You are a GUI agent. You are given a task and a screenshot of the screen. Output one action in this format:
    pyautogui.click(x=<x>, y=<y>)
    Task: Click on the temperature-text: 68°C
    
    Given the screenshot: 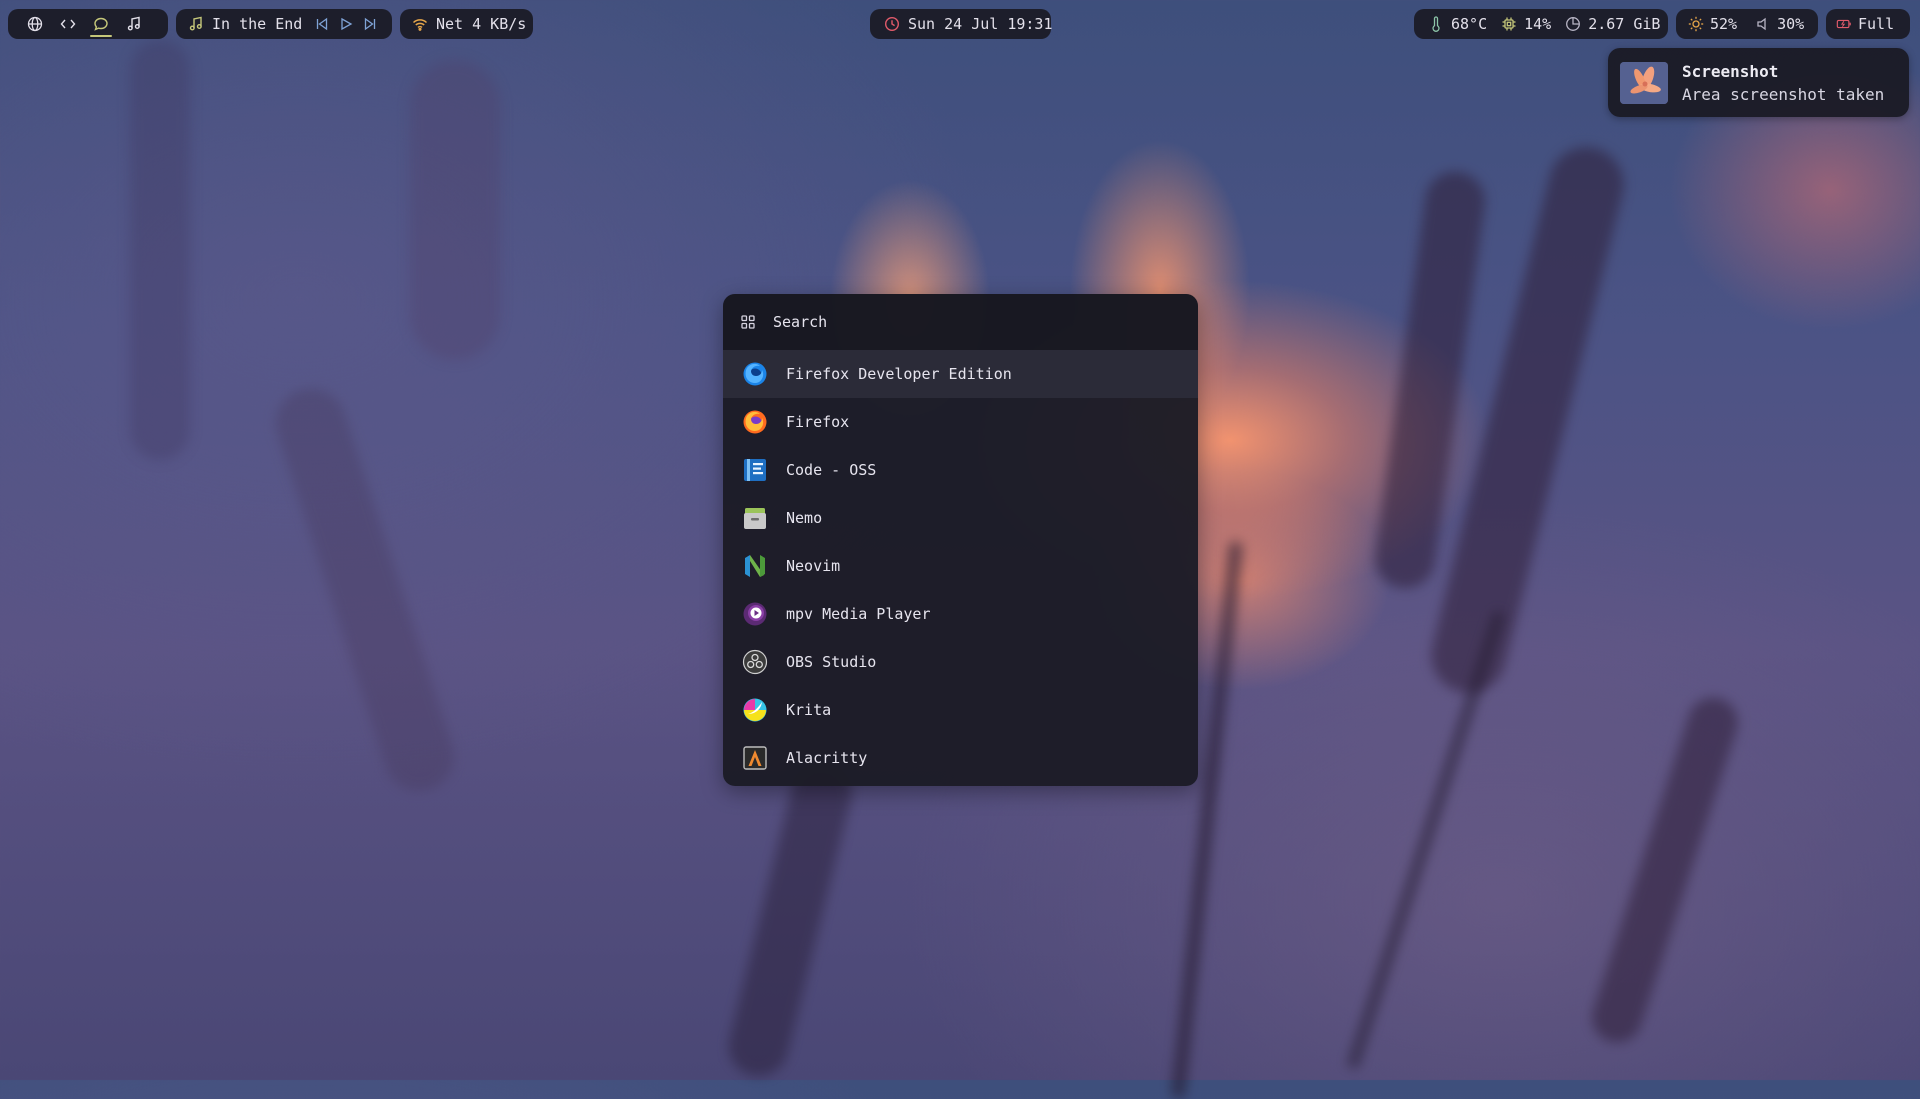 What is the action you would take?
    pyautogui.click(x=1469, y=24)
    